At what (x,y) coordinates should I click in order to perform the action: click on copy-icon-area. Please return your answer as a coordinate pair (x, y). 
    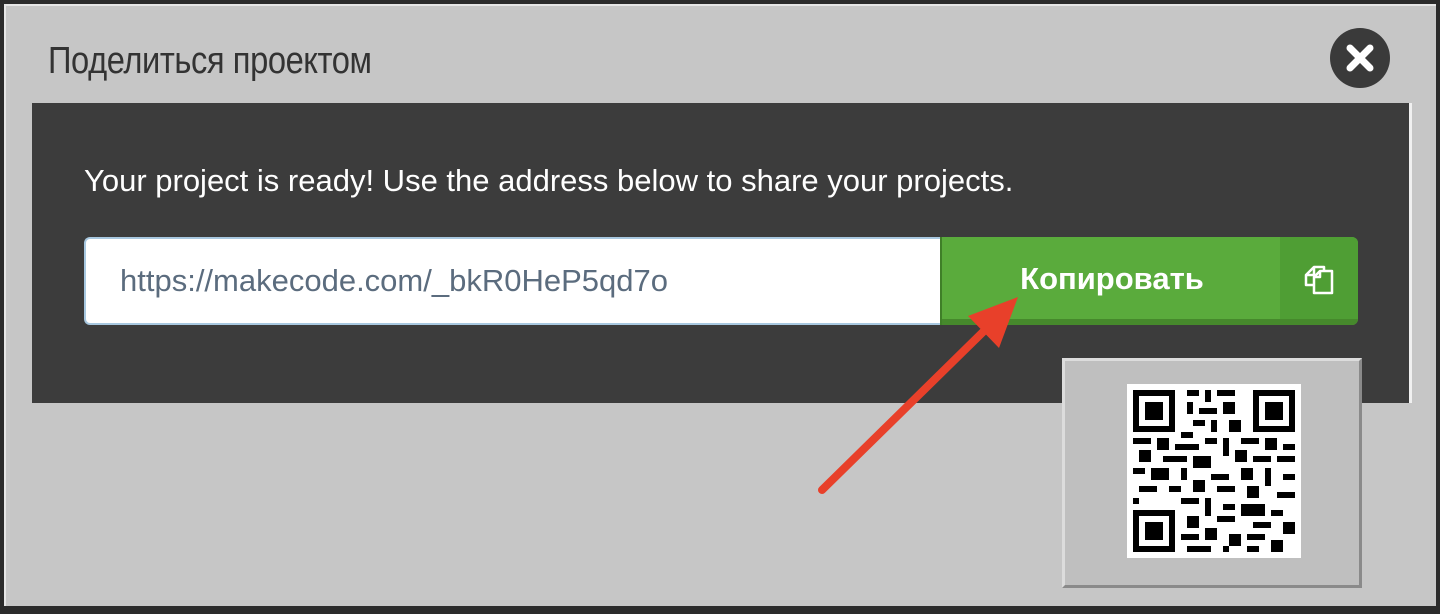
    Looking at the image, I should click on (1319, 278).